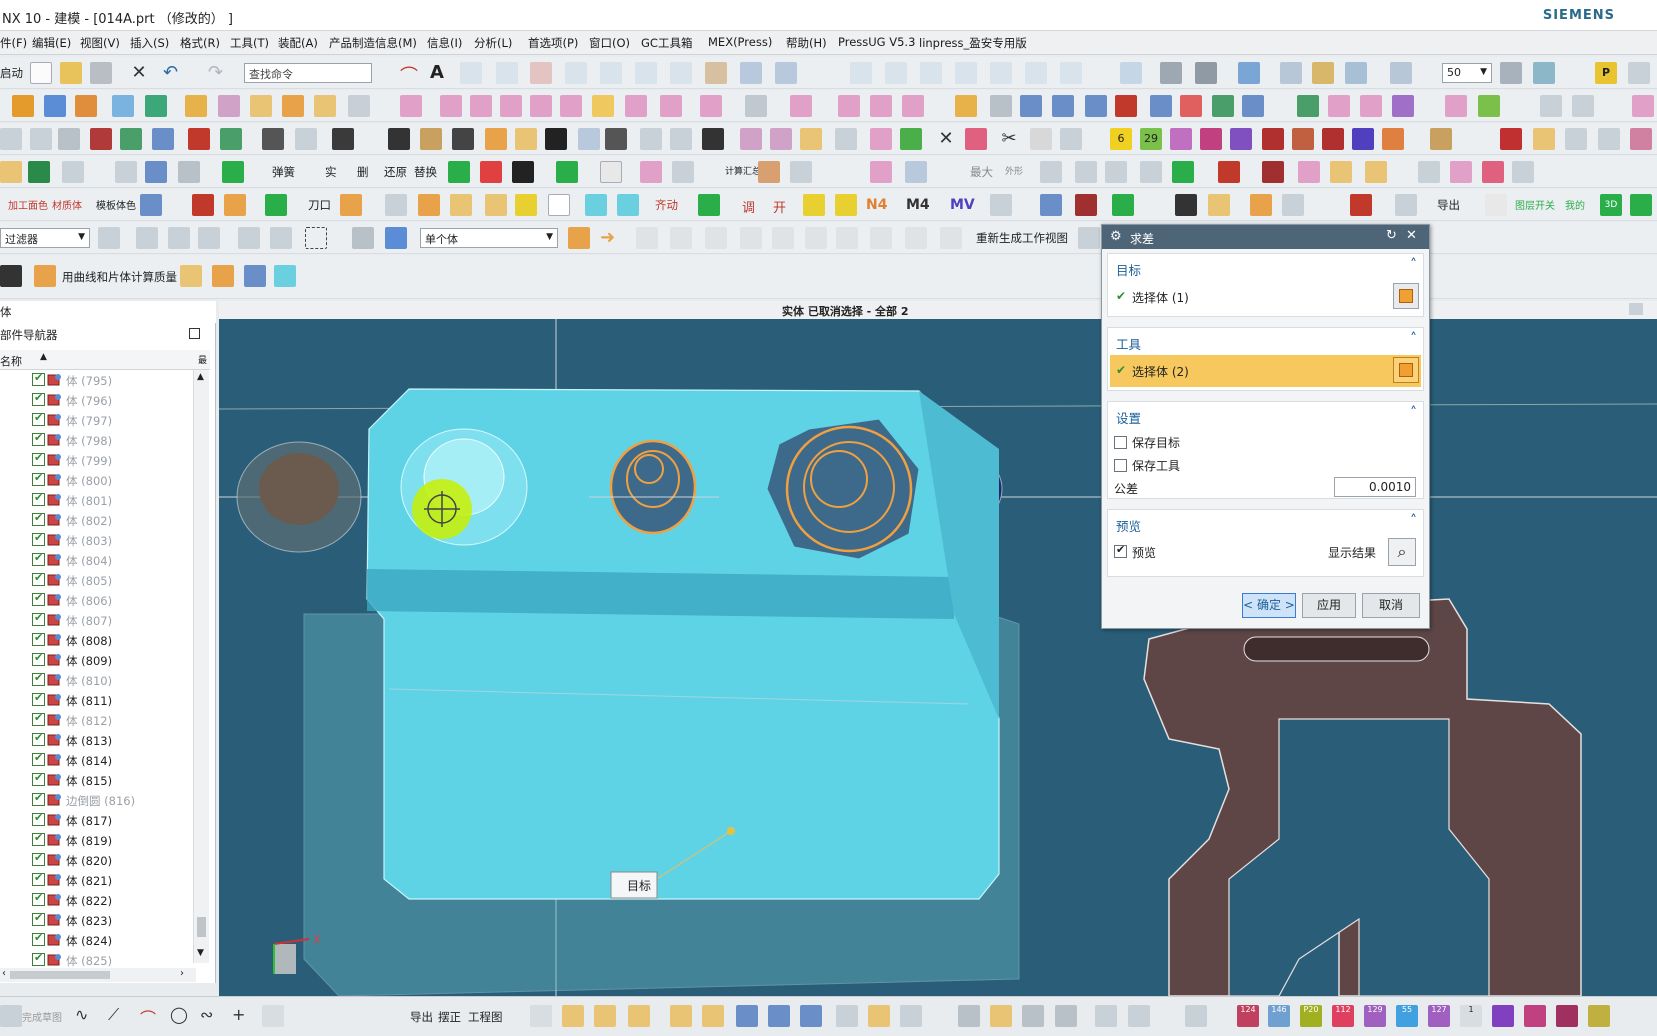 Image resolution: width=1657 pixels, height=1036 pixels. Describe the element at coordinates (846, 139) in the screenshot. I see `rib-icon` at that location.